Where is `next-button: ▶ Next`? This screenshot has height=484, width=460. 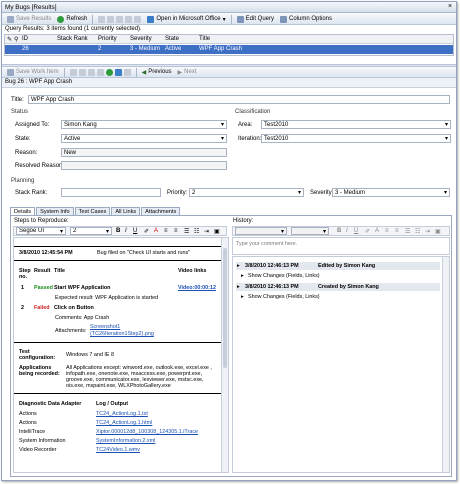 next-button: ▶ Next is located at coordinates (187, 72).